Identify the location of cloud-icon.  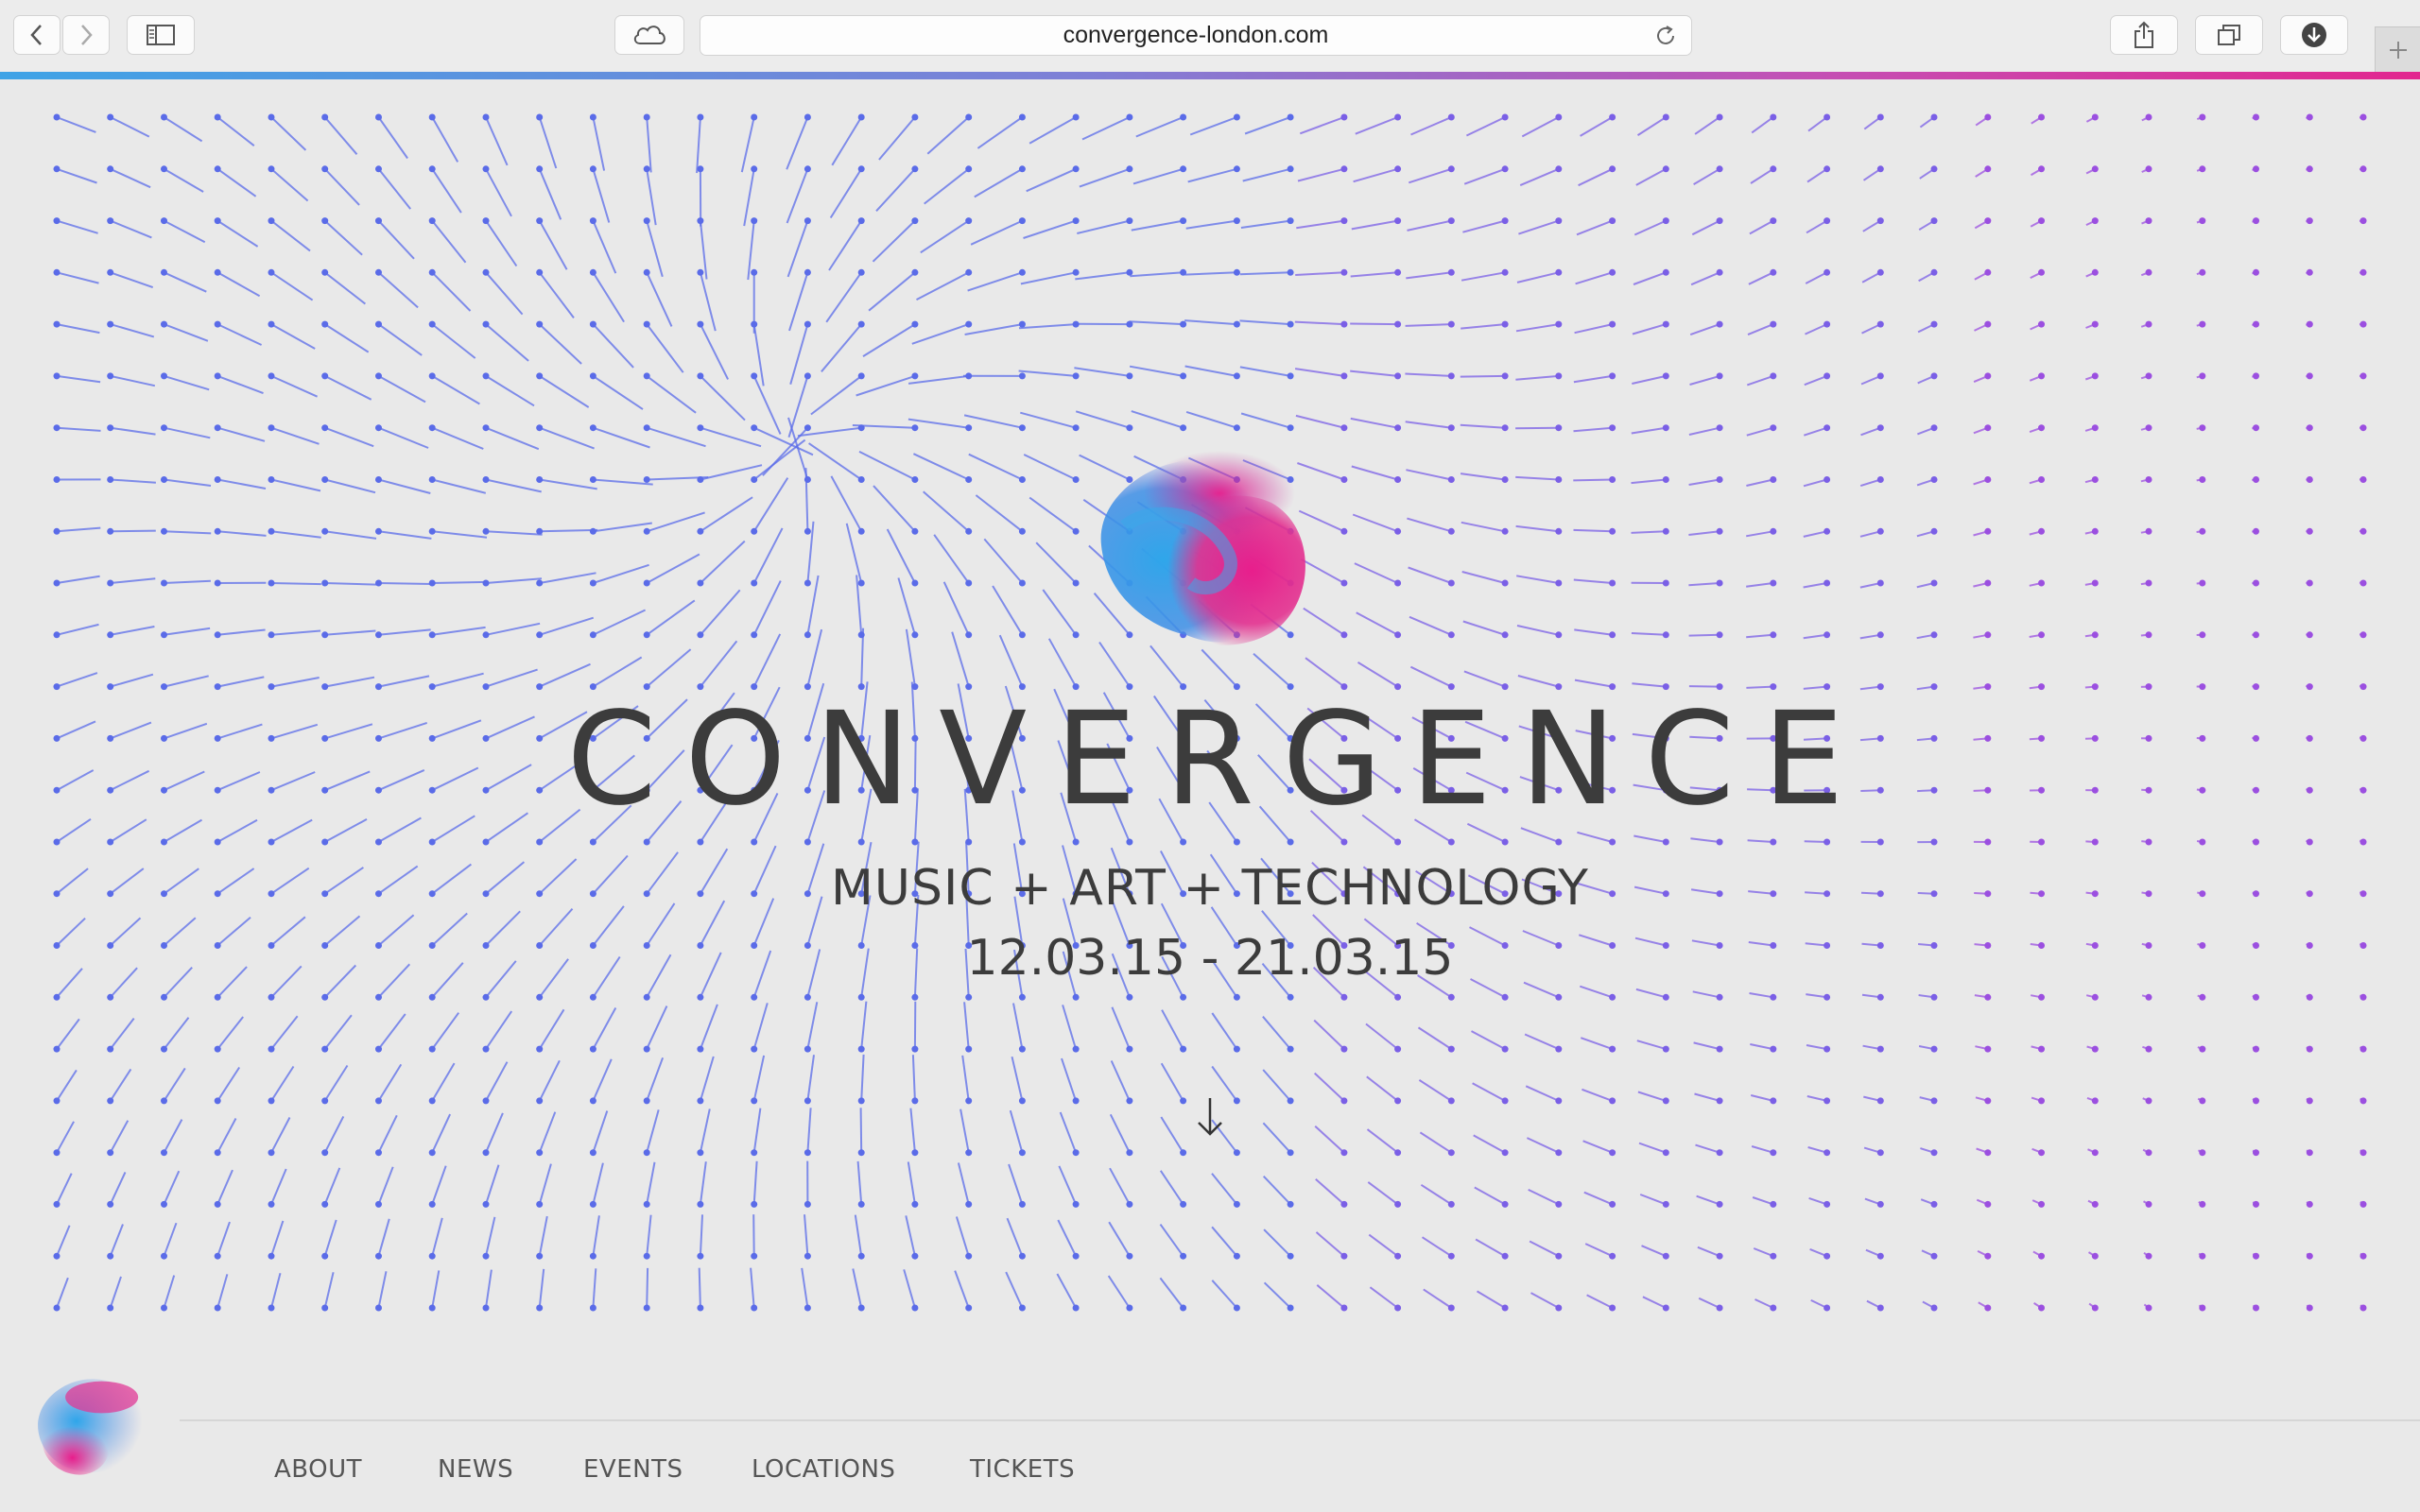
(649, 35).